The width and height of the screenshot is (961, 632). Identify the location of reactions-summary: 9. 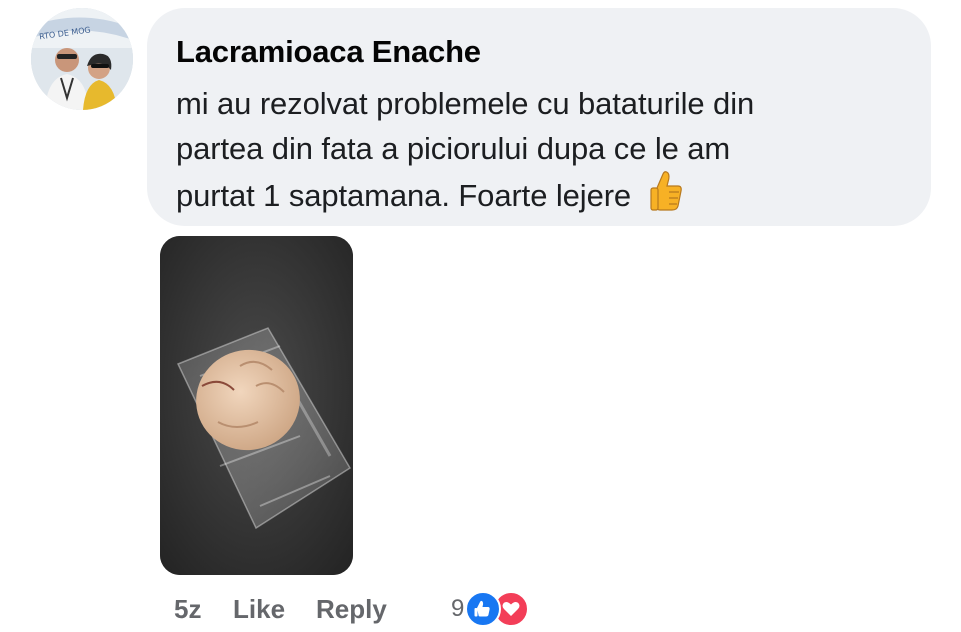
(490, 609).